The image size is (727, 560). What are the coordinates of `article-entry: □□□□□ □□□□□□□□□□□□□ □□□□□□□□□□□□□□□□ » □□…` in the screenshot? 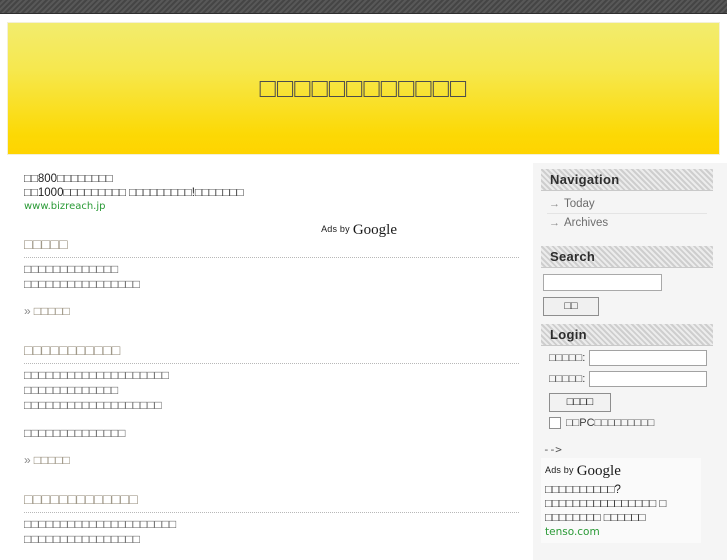 It's located at (271, 277).